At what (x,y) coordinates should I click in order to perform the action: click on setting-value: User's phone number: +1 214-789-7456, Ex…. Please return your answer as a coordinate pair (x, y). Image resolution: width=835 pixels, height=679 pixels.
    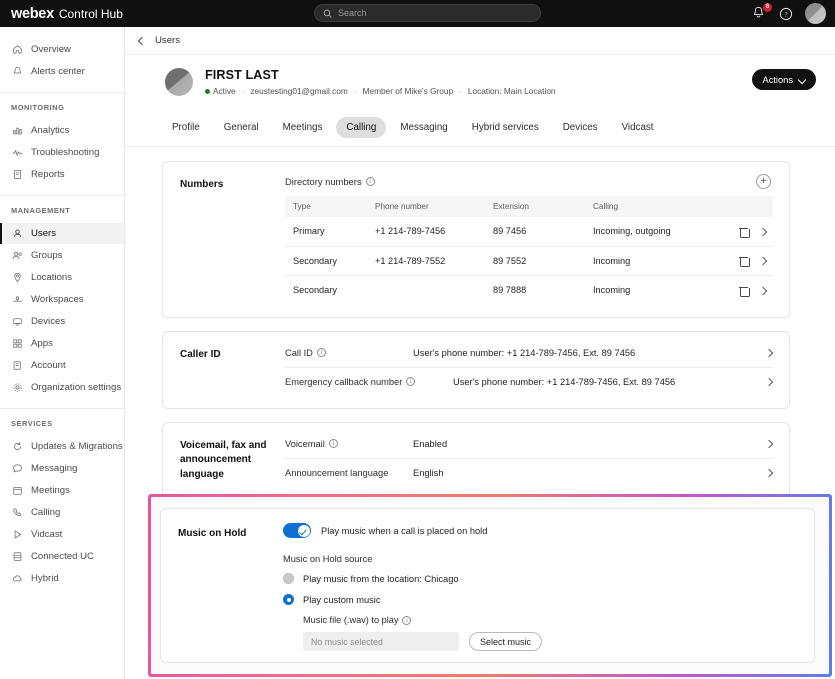
    Looking at the image, I should click on (524, 352).